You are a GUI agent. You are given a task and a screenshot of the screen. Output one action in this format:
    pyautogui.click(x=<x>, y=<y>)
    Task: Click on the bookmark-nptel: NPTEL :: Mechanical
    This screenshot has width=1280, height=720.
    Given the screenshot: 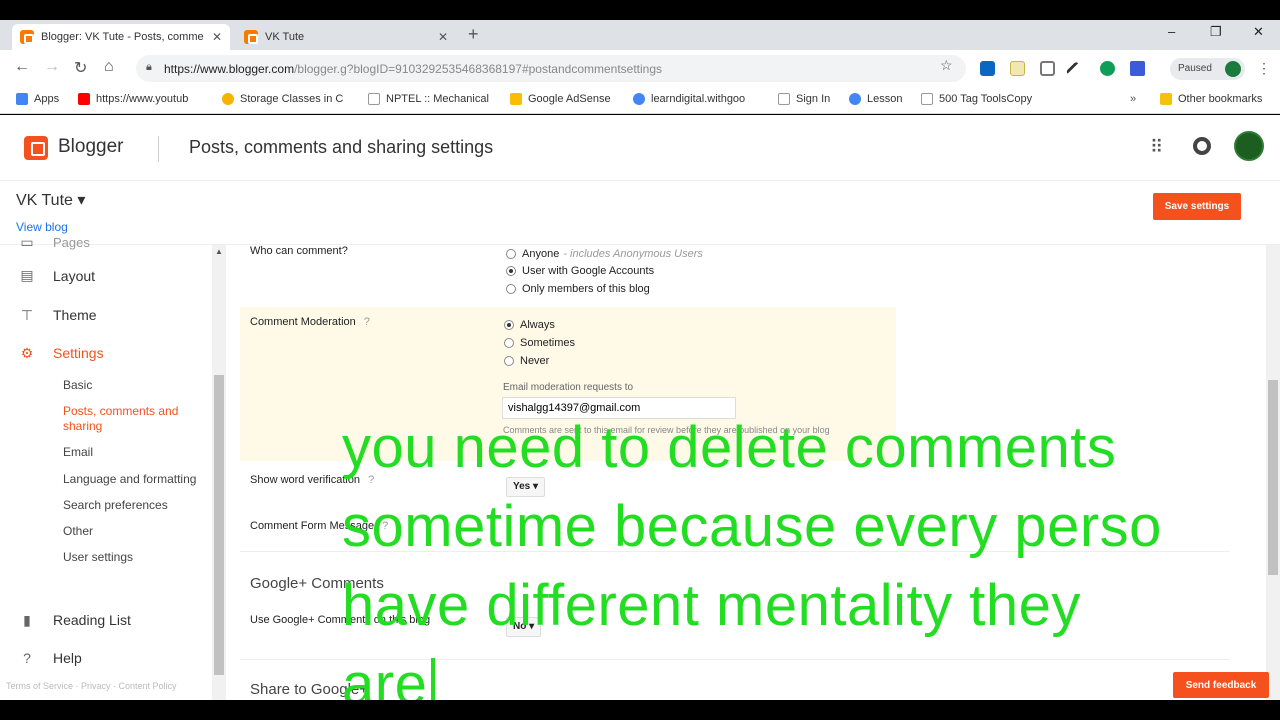 What is the action you would take?
    pyautogui.click(x=428, y=99)
    